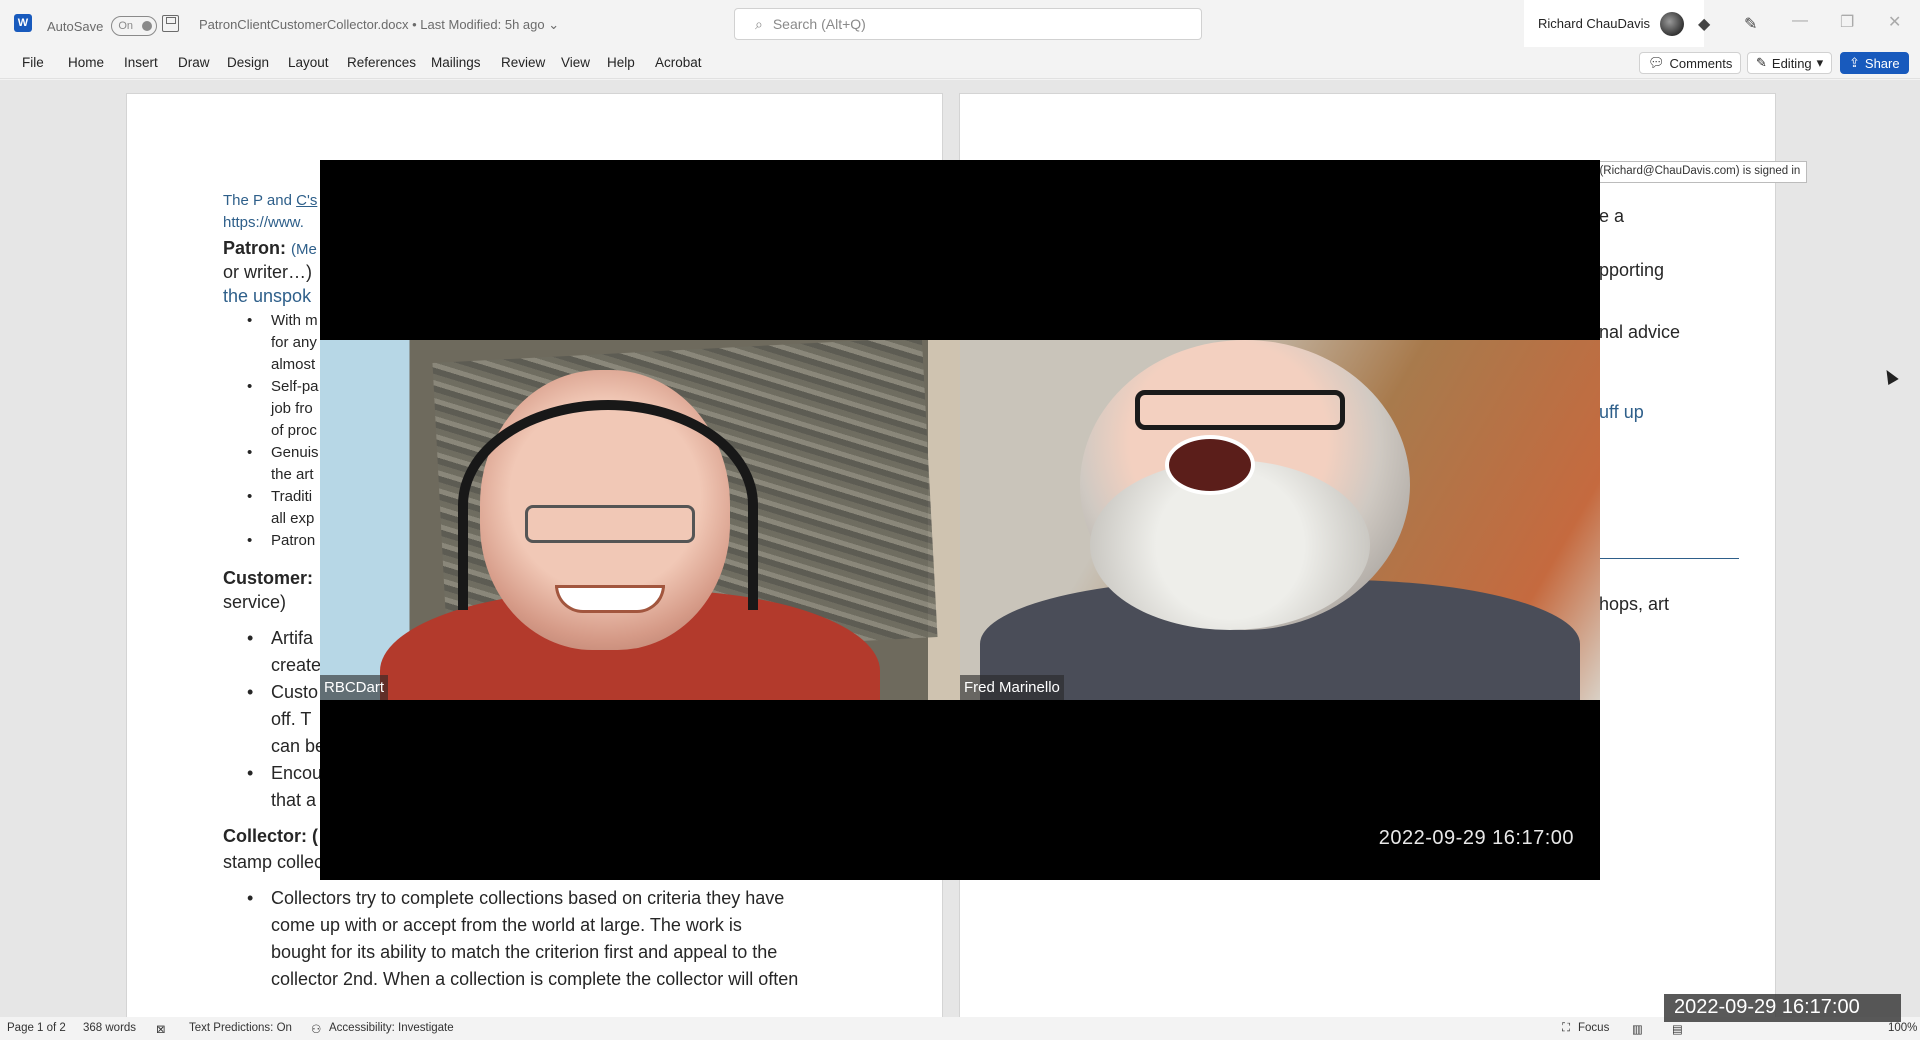 The height and width of the screenshot is (1040, 1920). I want to click on tab-design: Design, so click(248, 62).